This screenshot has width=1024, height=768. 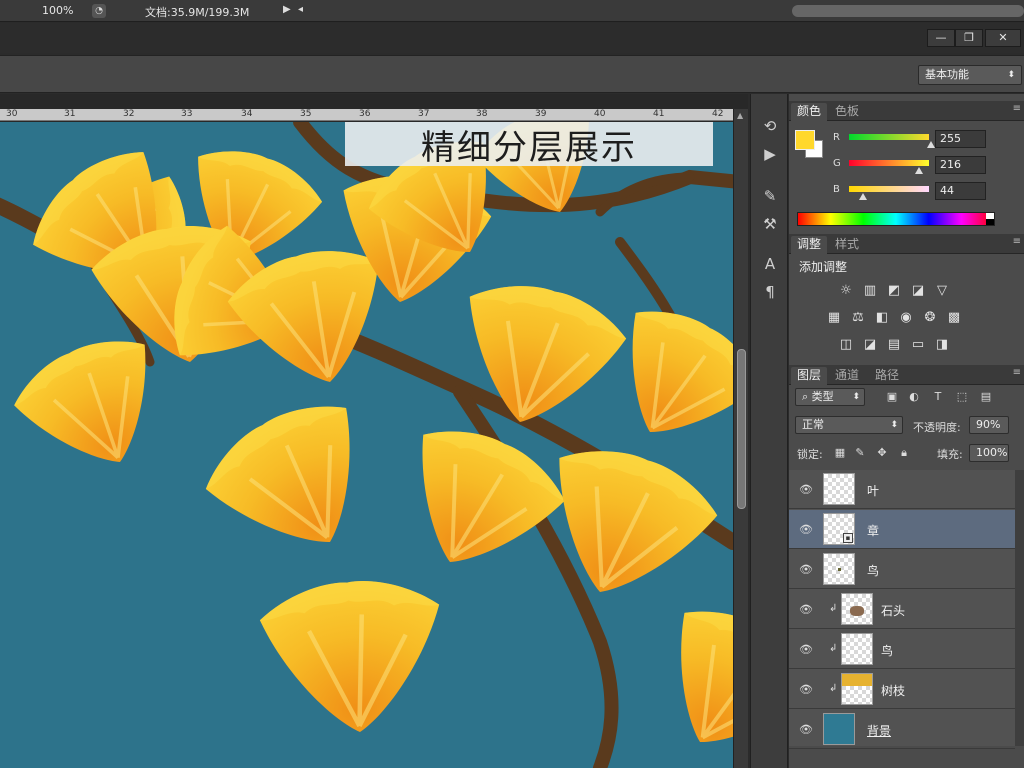 What do you see at coordinates (902, 609) in the screenshot?
I see `layer-row: 👁︎ ↲ 石头` at bounding box center [902, 609].